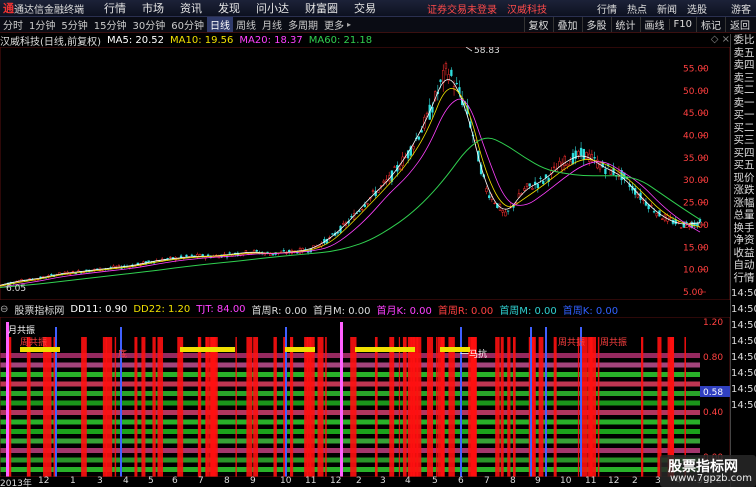 Image resolution: width=756 pixels, height=487 pixels. Describe the element at coordinates (42, 24) in the screenshot. I see `period-1min: 1分钟` at that location.